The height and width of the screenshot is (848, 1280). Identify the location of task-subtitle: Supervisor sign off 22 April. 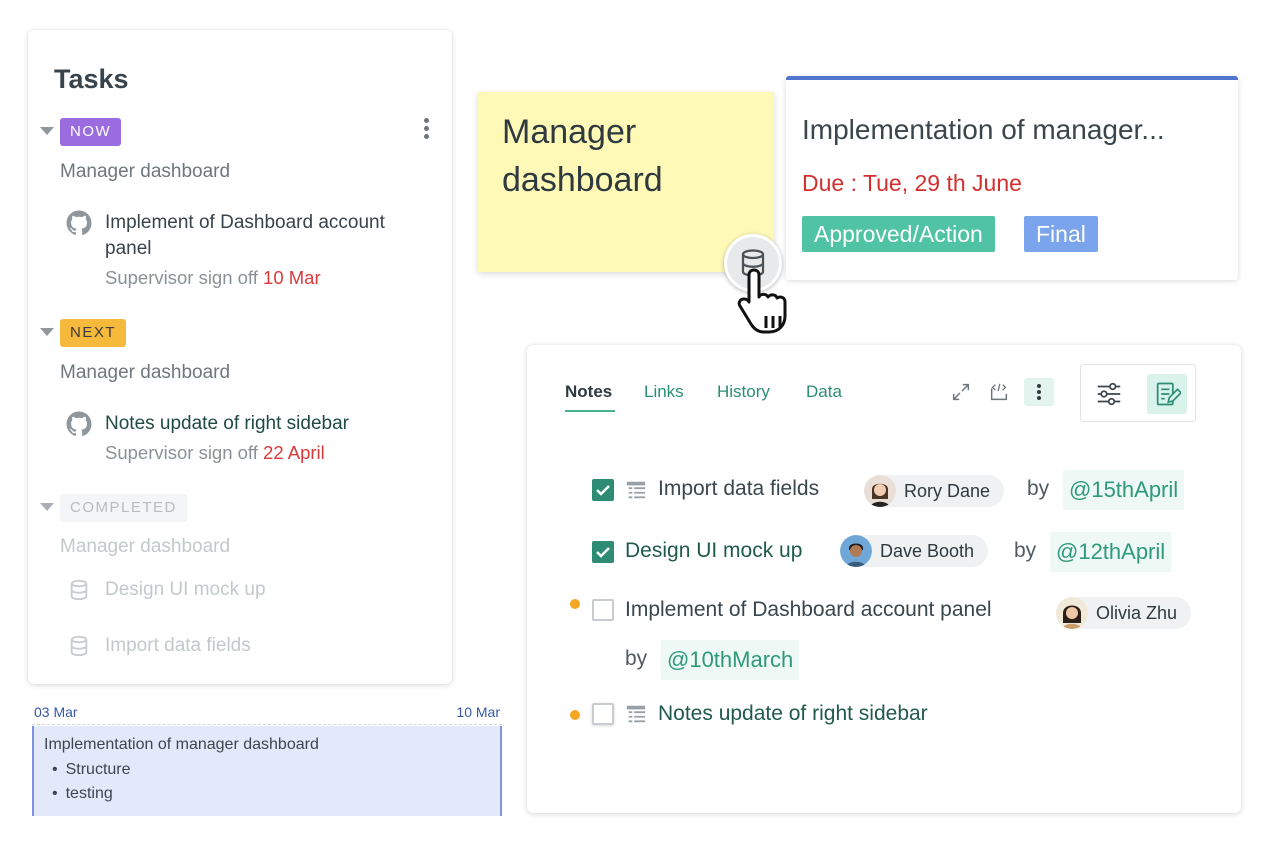
(215, 453).